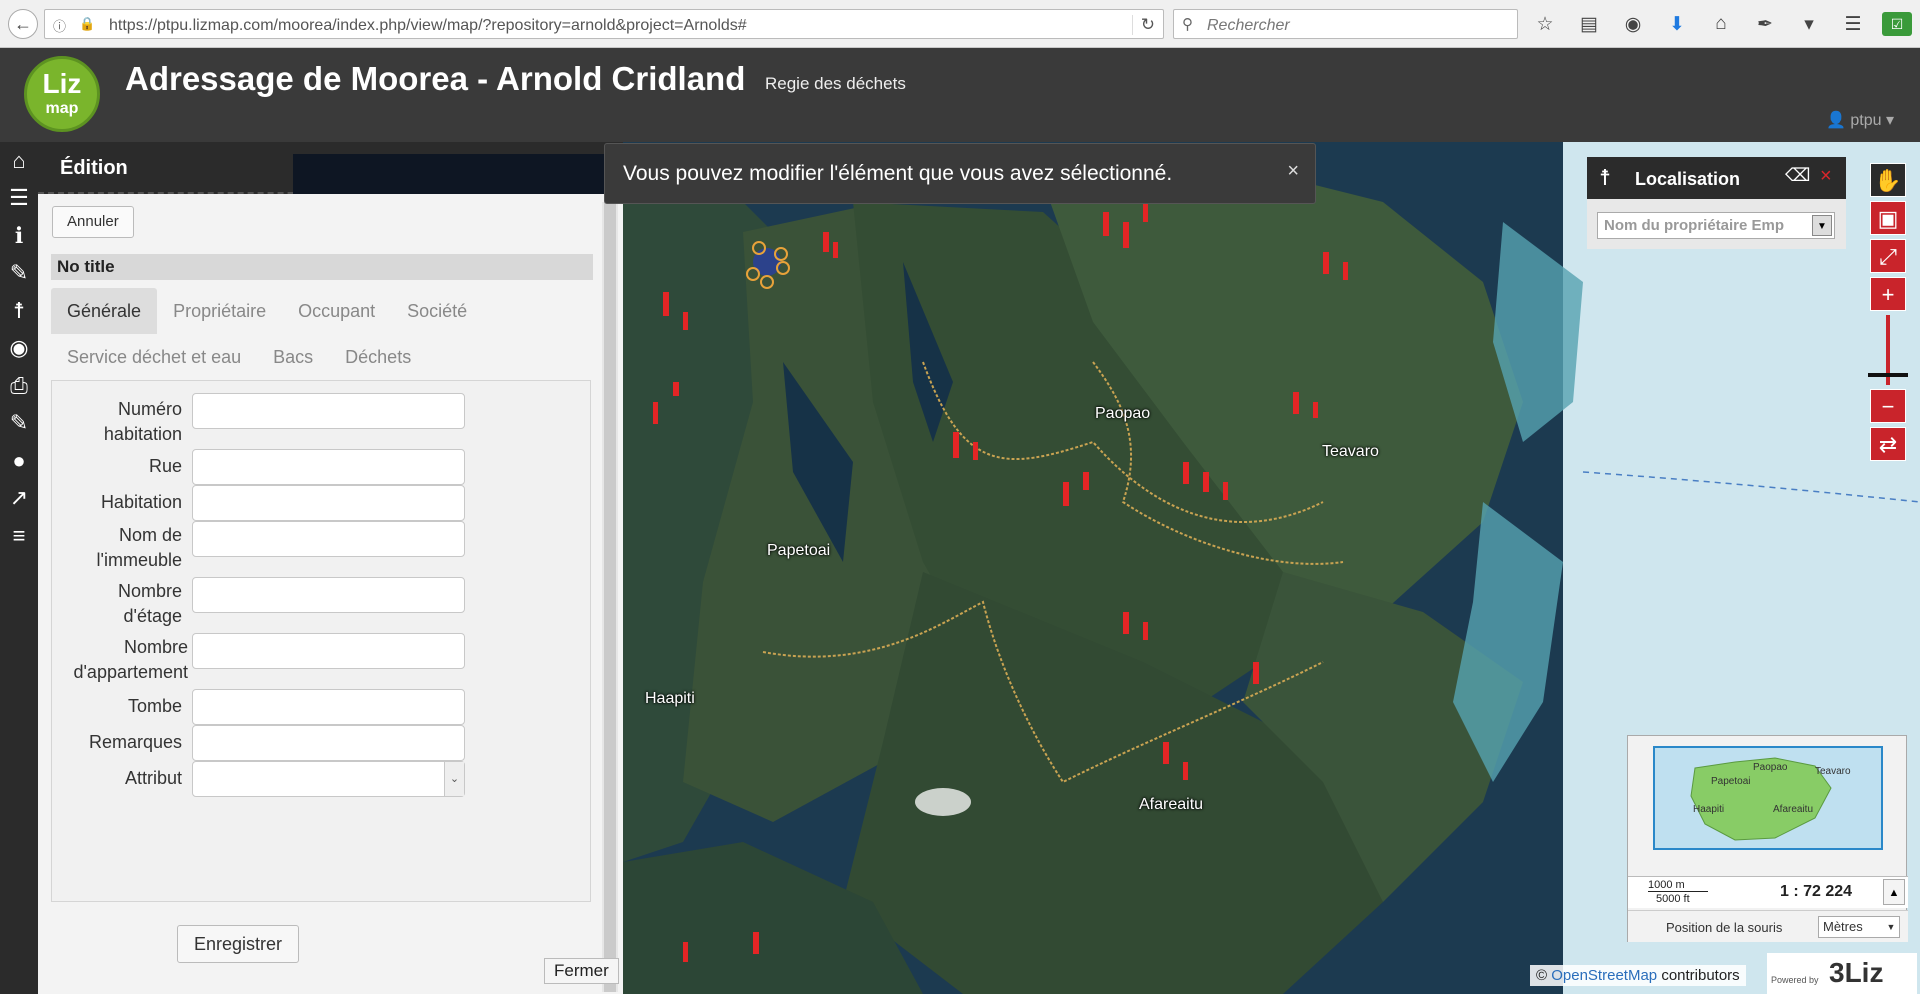 This screenshot has height=994, width=1920. I want to click on dropdown-icon: ▾, so click(1809, 24).